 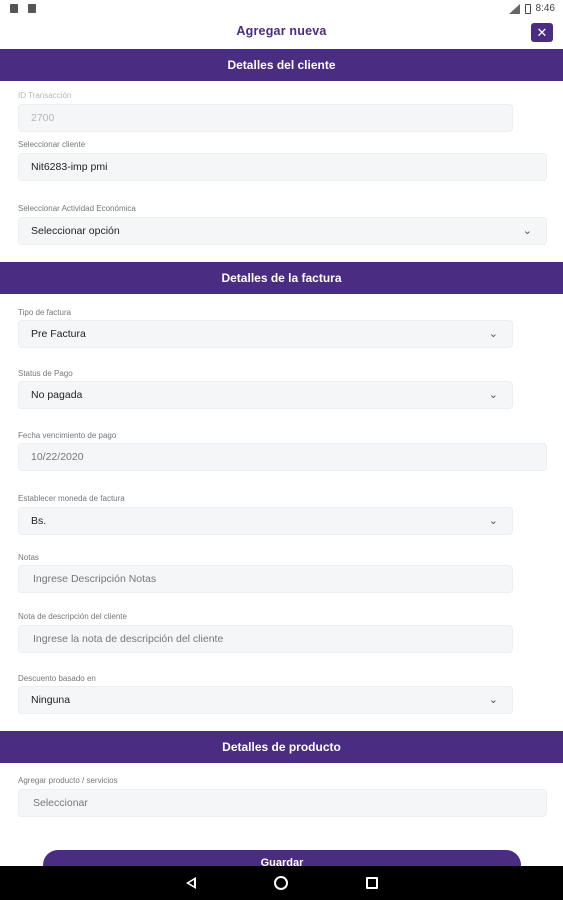 I want to click on due-date-value: 10/22/2020, so click(x=57, y=457).